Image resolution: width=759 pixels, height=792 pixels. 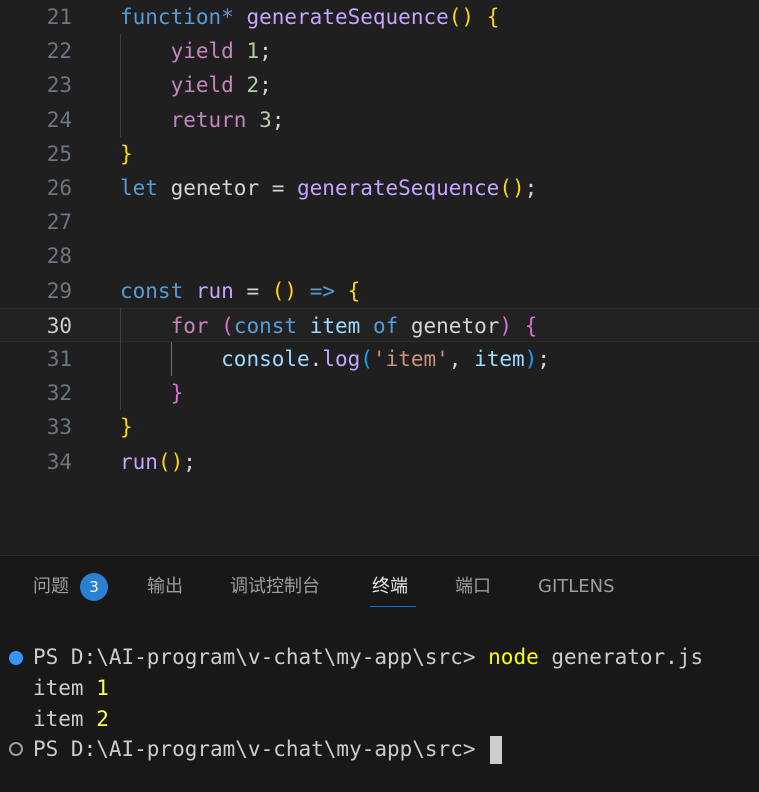 I want to click on code-line: 30 for (const item of genetor) {, so click(x=379, y=325).